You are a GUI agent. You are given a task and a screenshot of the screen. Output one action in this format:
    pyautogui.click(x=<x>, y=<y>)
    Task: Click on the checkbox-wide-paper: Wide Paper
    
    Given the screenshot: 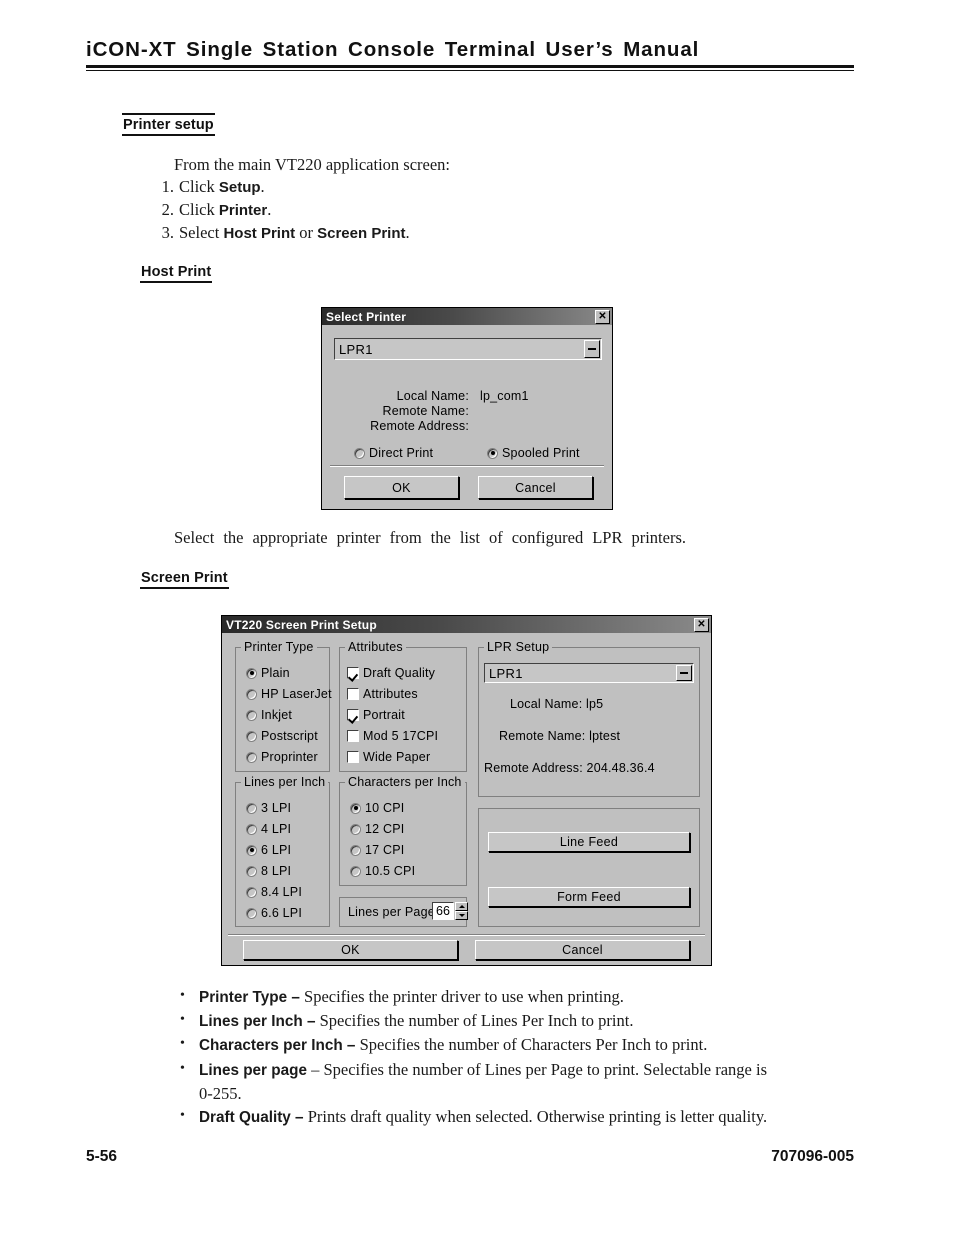 What is the action you would take?
    pyautogui.click(x=388, y=757)
    